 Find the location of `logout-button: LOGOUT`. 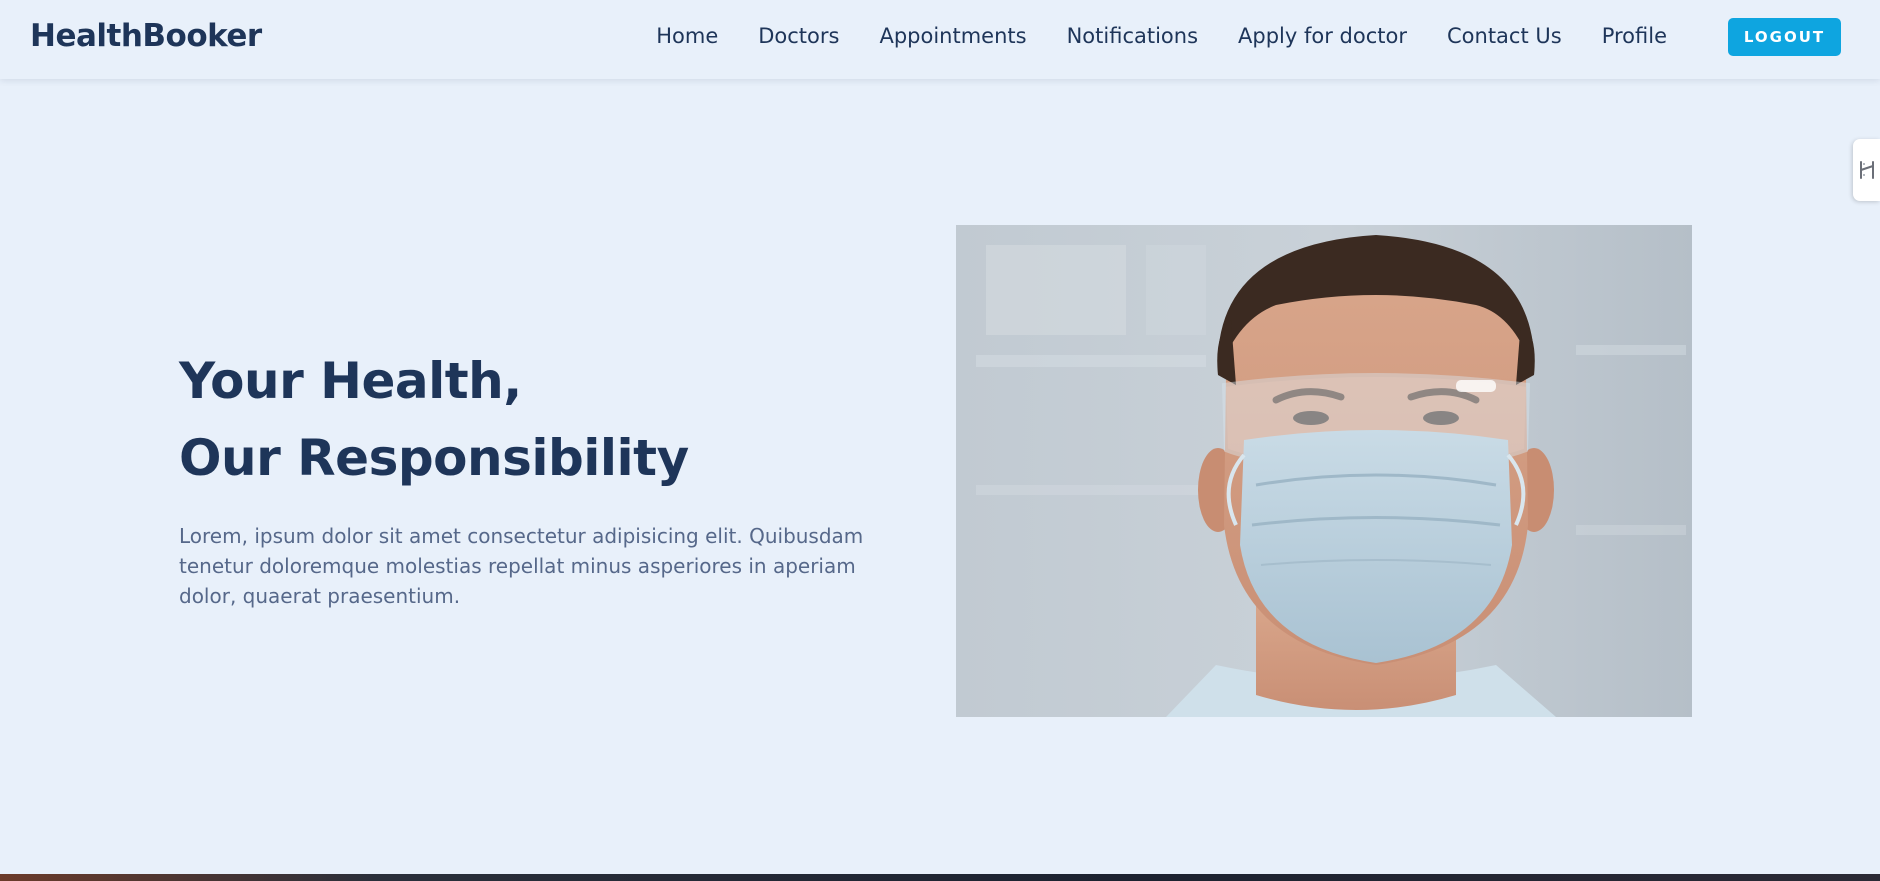

logout-button: LOGOUT is located at coordinates (1784, 37).